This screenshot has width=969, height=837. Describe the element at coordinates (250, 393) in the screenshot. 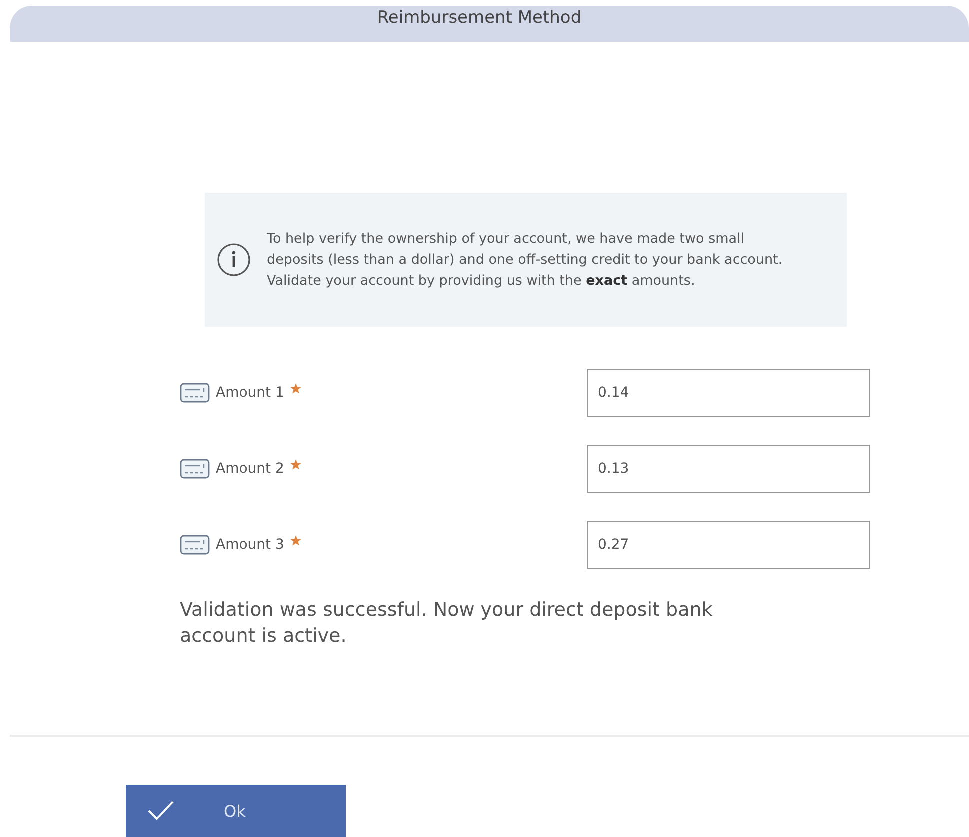

I see `field-label: Amount 1` at that location.